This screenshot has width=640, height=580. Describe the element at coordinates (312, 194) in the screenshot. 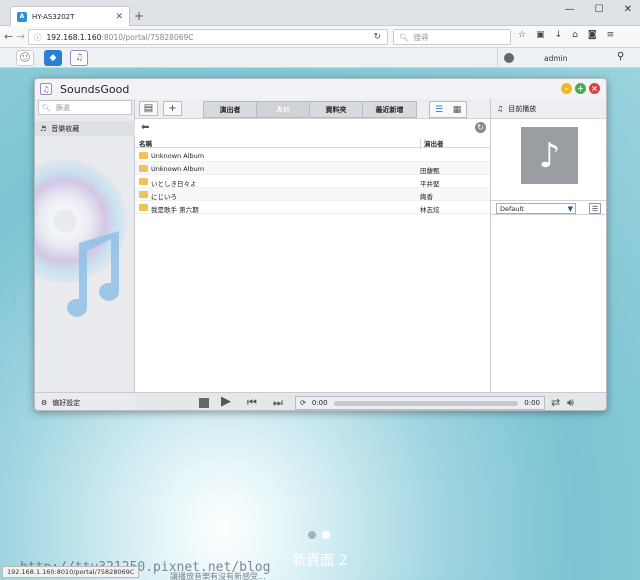

I see `list-item: にじいろ 絢香` at that location.